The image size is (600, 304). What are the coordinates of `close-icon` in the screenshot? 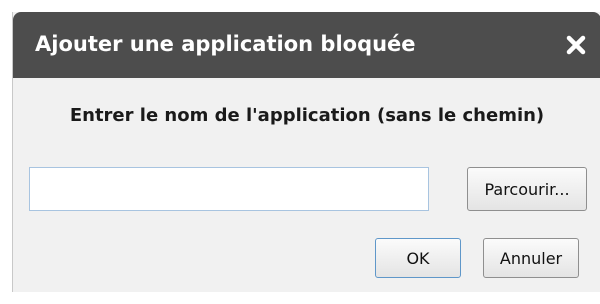 It's located at (576, 45).